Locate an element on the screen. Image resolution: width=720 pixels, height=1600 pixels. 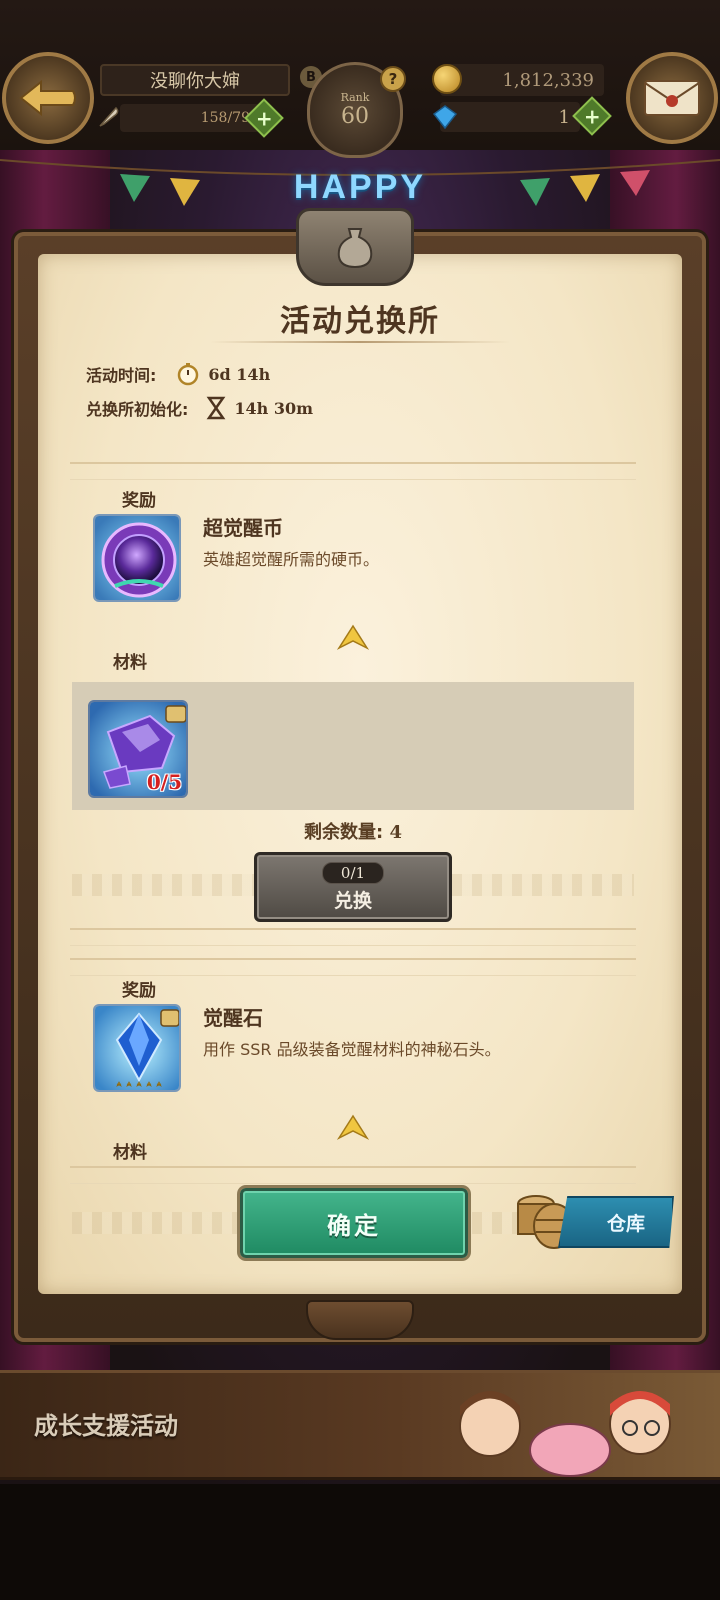
dialog-bottom-clasp is located at coordinates (360, 1320).